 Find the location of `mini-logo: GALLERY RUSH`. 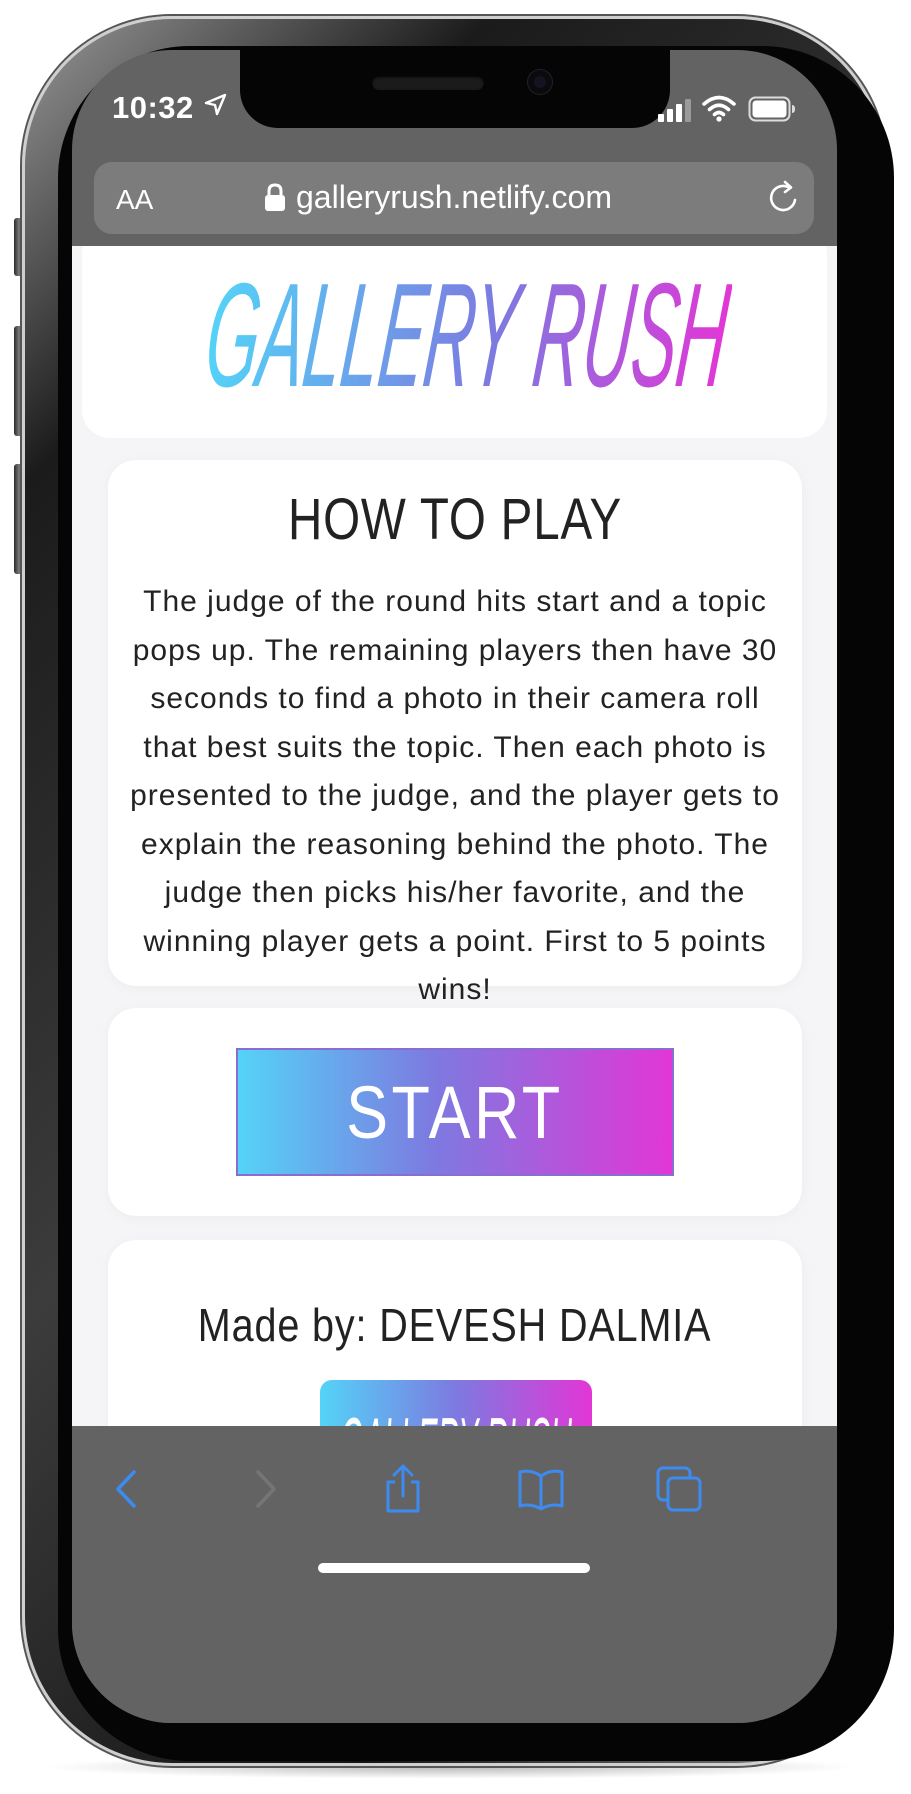

mini-logo: GALLERY RUSH is located at coordinates (456, 1413).